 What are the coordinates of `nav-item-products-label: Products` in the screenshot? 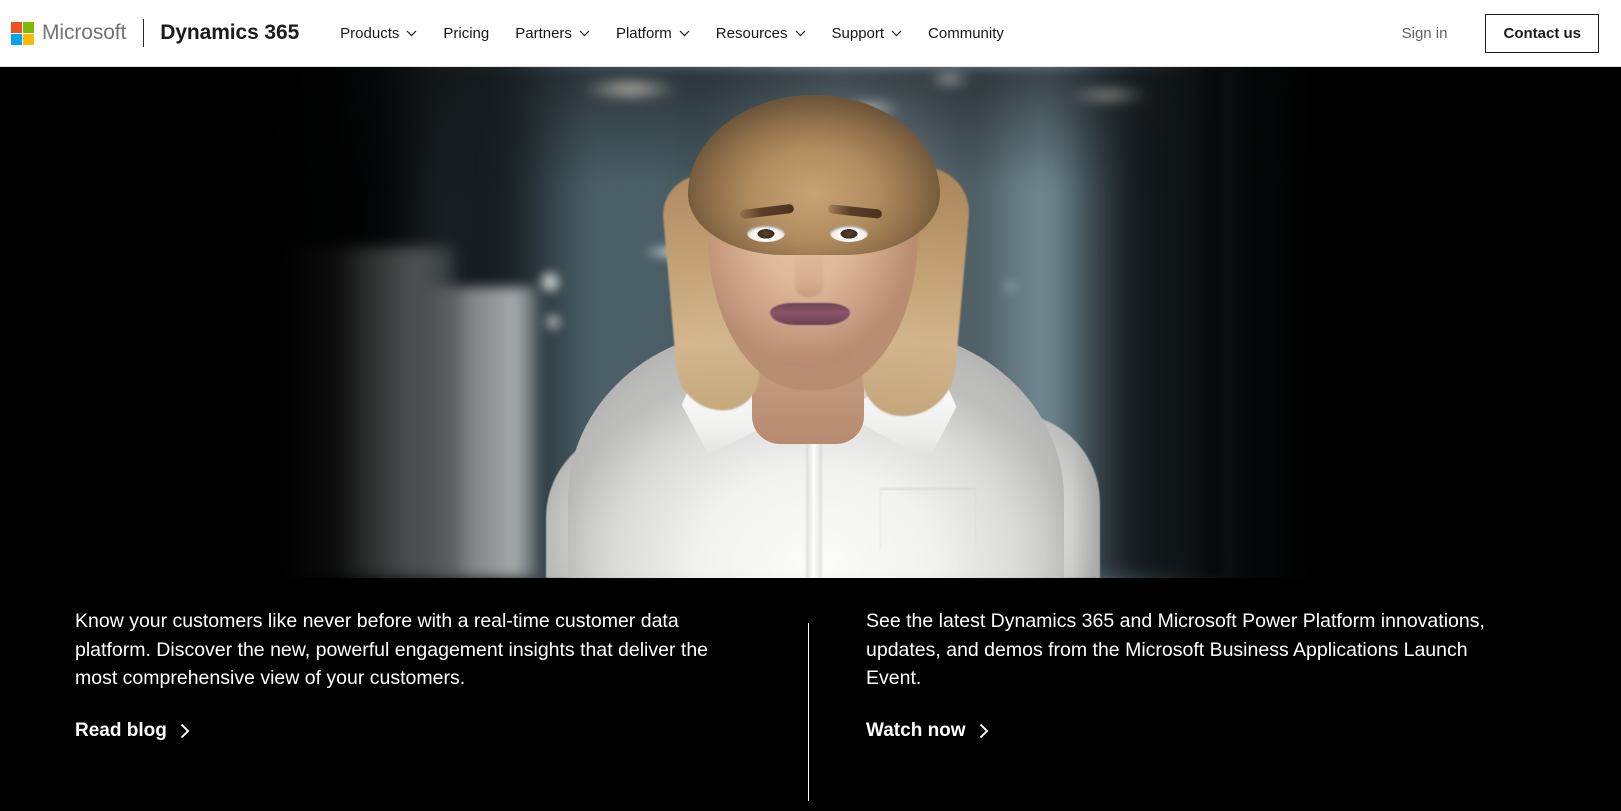 It's located at (370, 33).